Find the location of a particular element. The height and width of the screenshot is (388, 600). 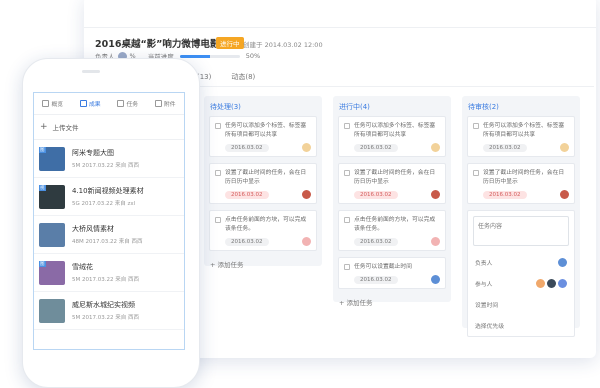

created-time: 创建于 2014.03.02 12:00 is located at coordinates (283, 45).